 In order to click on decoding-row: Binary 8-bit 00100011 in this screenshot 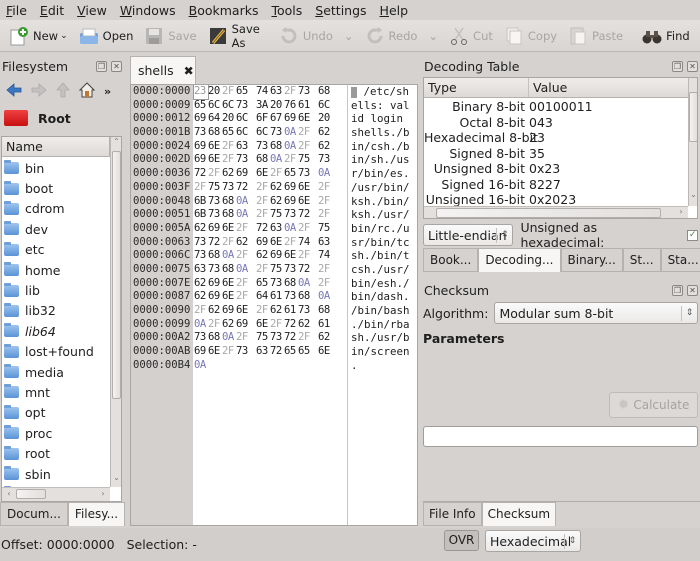, I will do `click(556, 107)`.